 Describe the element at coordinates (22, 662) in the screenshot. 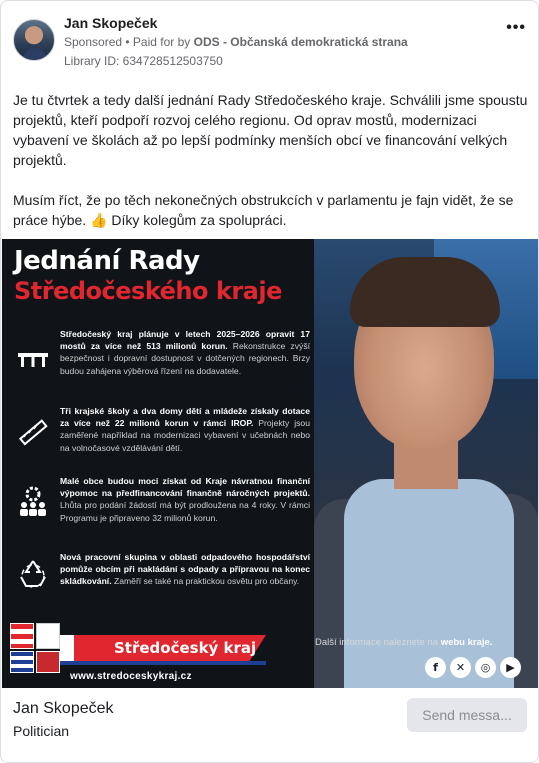

I see `region-flag-waves` at that location.